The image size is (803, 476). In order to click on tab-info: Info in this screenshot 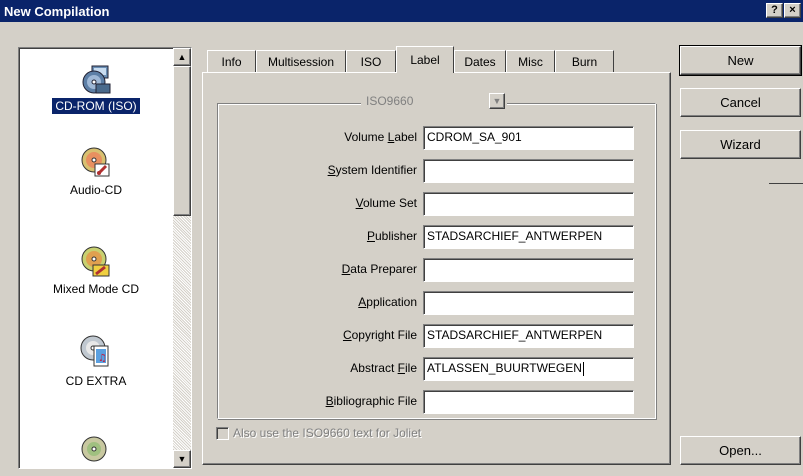, I will do `click(231, 61)`.